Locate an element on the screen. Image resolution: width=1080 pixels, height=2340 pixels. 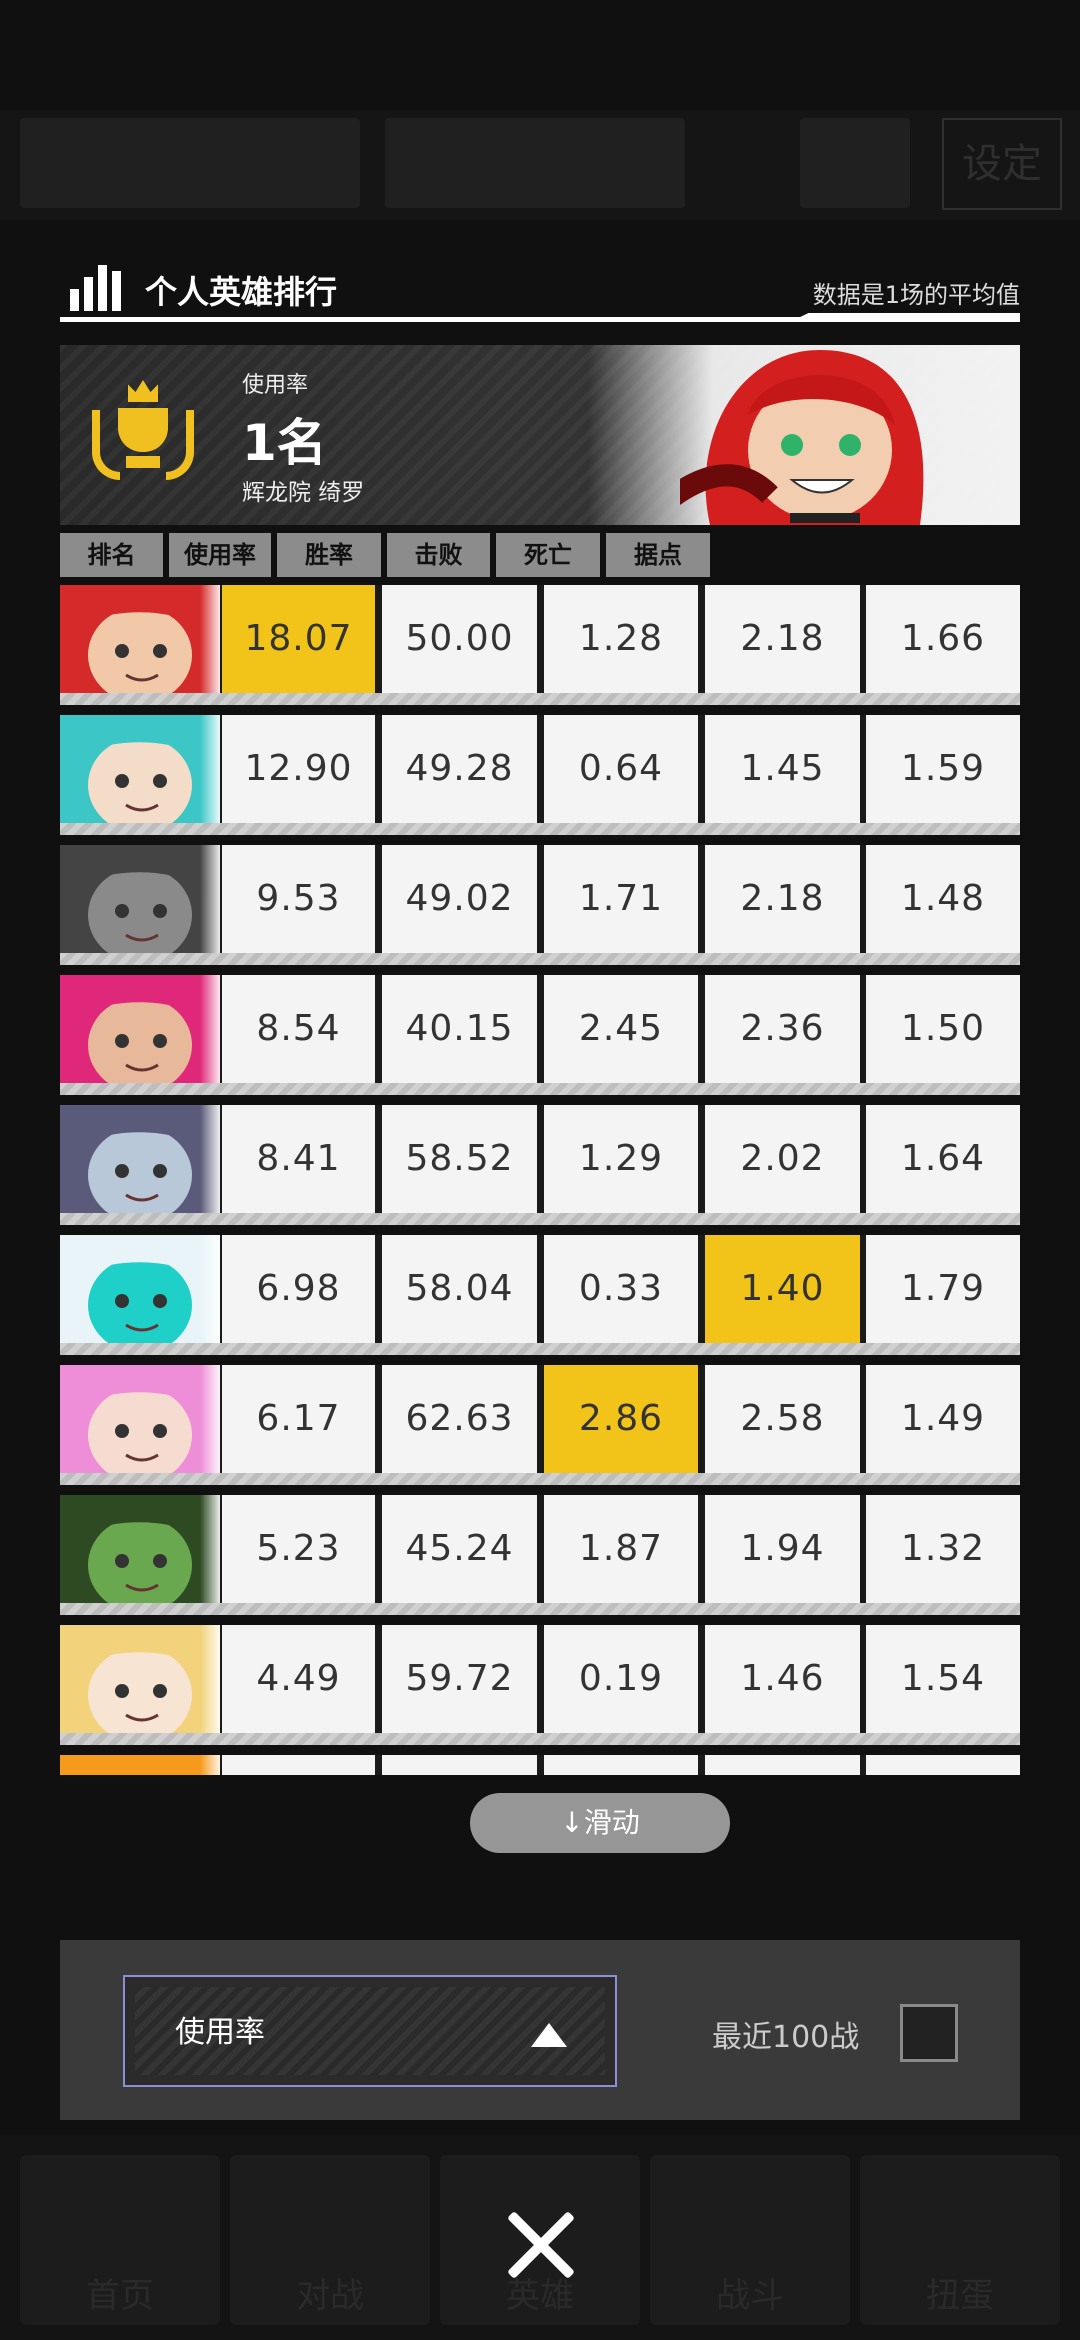
sort-metric-select: 使用率 is located at coordinates (370, 2031).